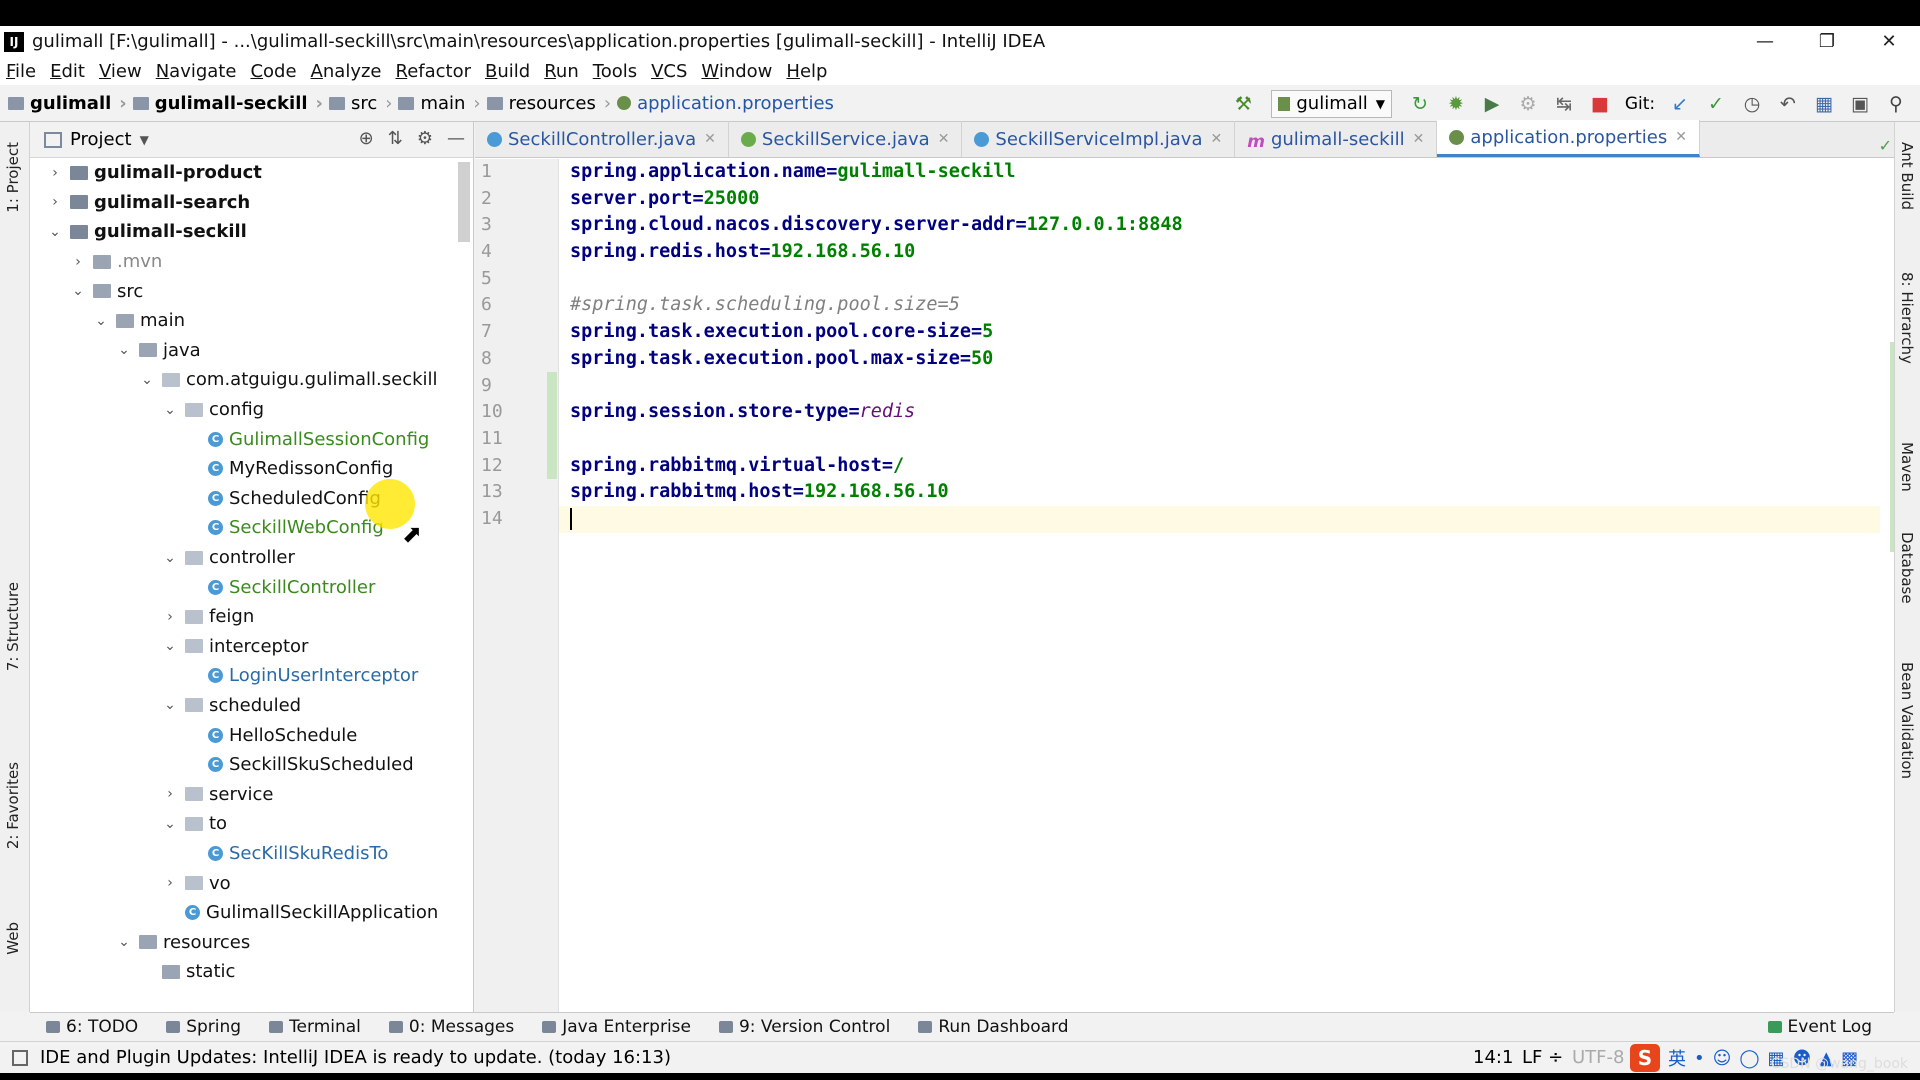 This screenshot has width=1920, height=1080. Describe the element at coordinates (464, 202) in the screenshot. I see `tree-scrollbar` at that location.